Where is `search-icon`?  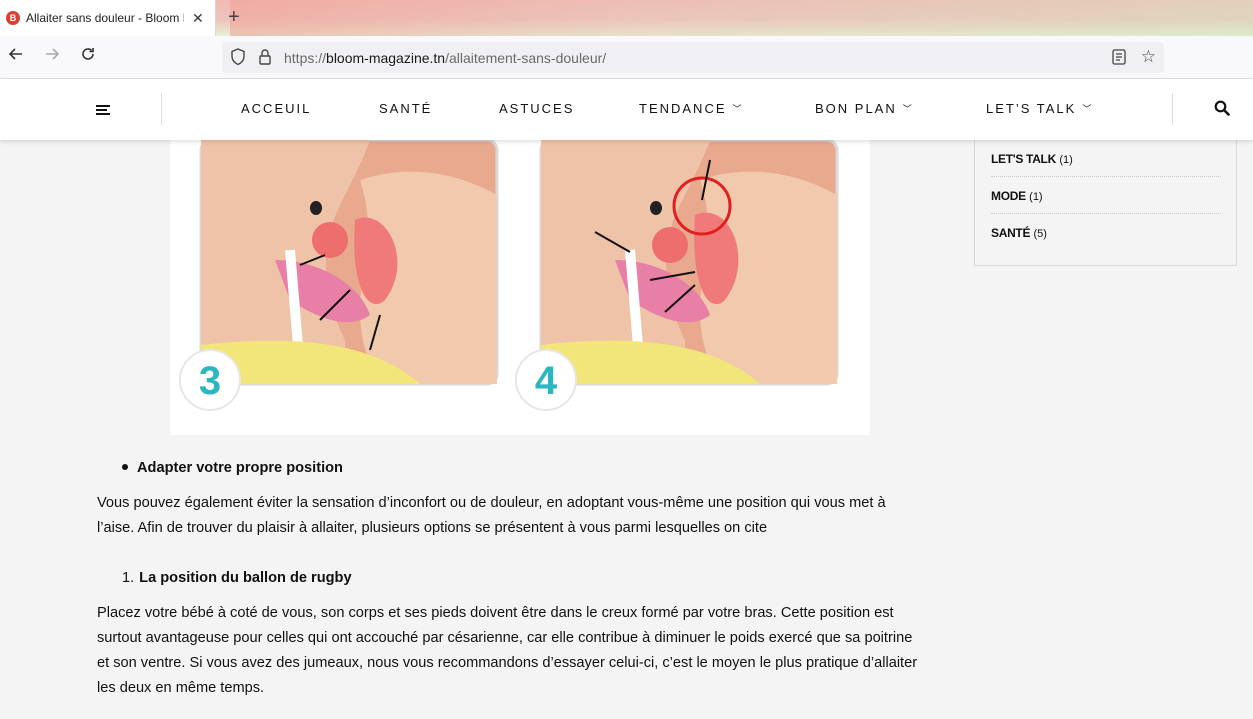 search-icon is located at coordinates (1222, 110).